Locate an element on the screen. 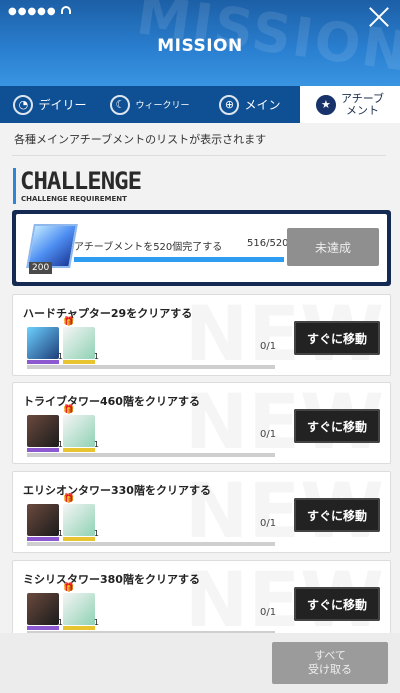 The image size is (400, 693). challenge-count: 516/520 is located at coordinates (268, 243).